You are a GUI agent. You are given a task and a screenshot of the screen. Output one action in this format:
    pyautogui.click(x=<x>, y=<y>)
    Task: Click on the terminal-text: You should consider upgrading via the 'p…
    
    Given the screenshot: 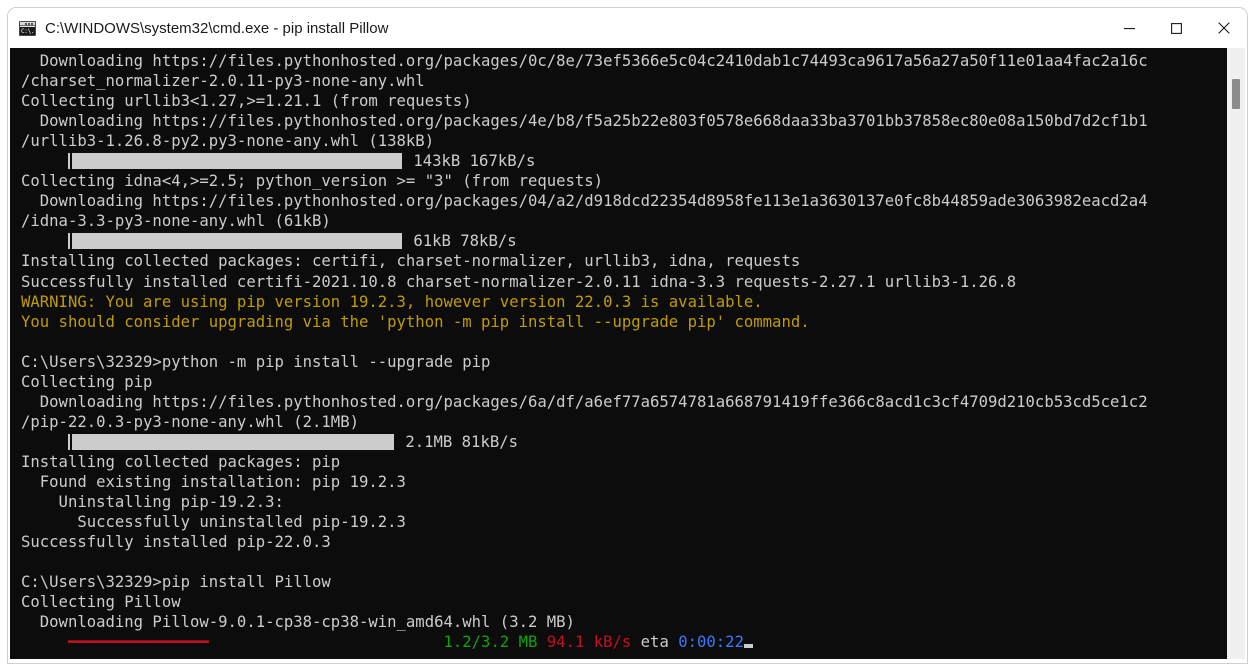 What is the action you would take?
    pyautogui.click(x=415, y=321)
    